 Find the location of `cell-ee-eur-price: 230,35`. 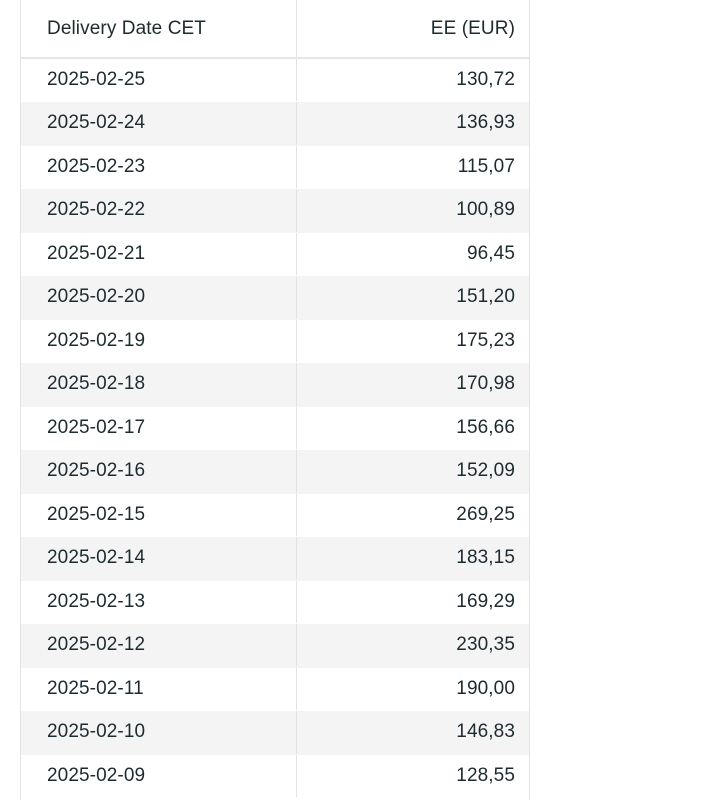

cell-ee-eur-price: 230,35 is located at coordinates (412, 645).